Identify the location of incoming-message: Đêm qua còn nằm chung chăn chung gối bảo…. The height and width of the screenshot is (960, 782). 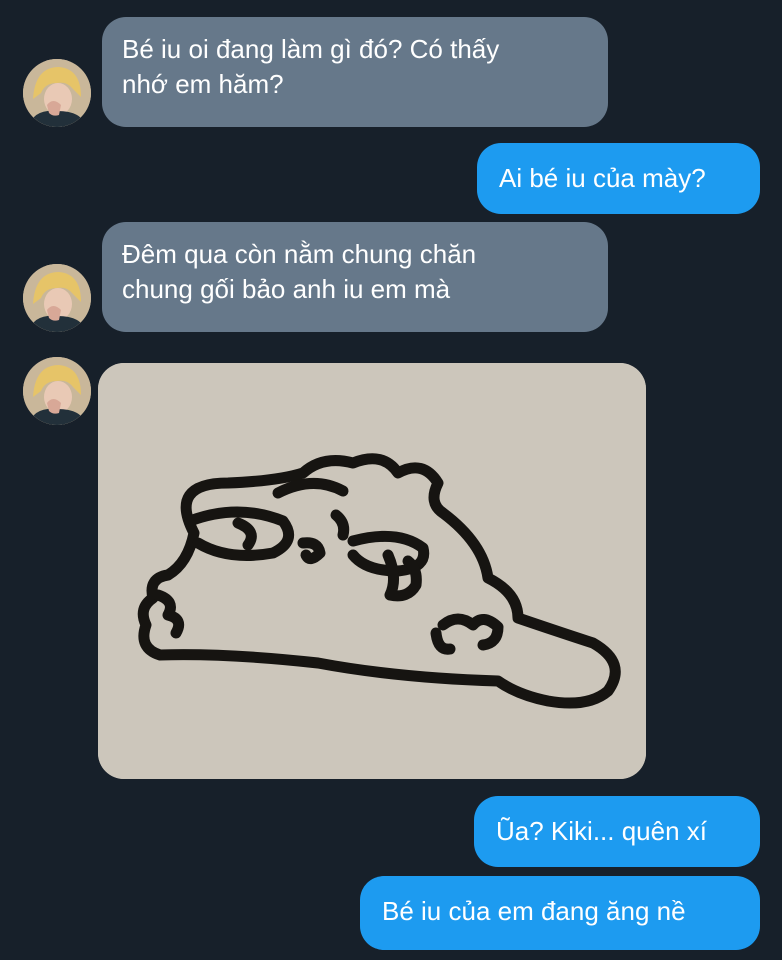
(355, 277).